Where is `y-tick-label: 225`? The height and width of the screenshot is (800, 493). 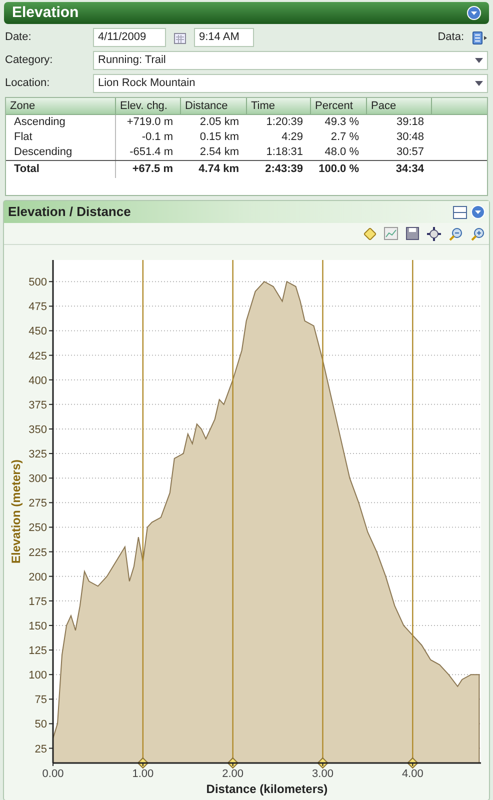 y-tick-label: 225 is located at coordinates (37, 552).